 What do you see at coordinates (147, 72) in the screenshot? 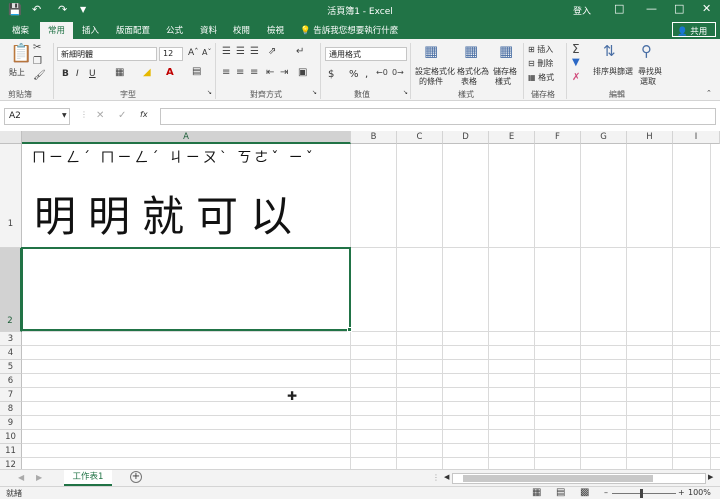
I see `fill-color-icon: ◢` at bounding box center [147, 72].